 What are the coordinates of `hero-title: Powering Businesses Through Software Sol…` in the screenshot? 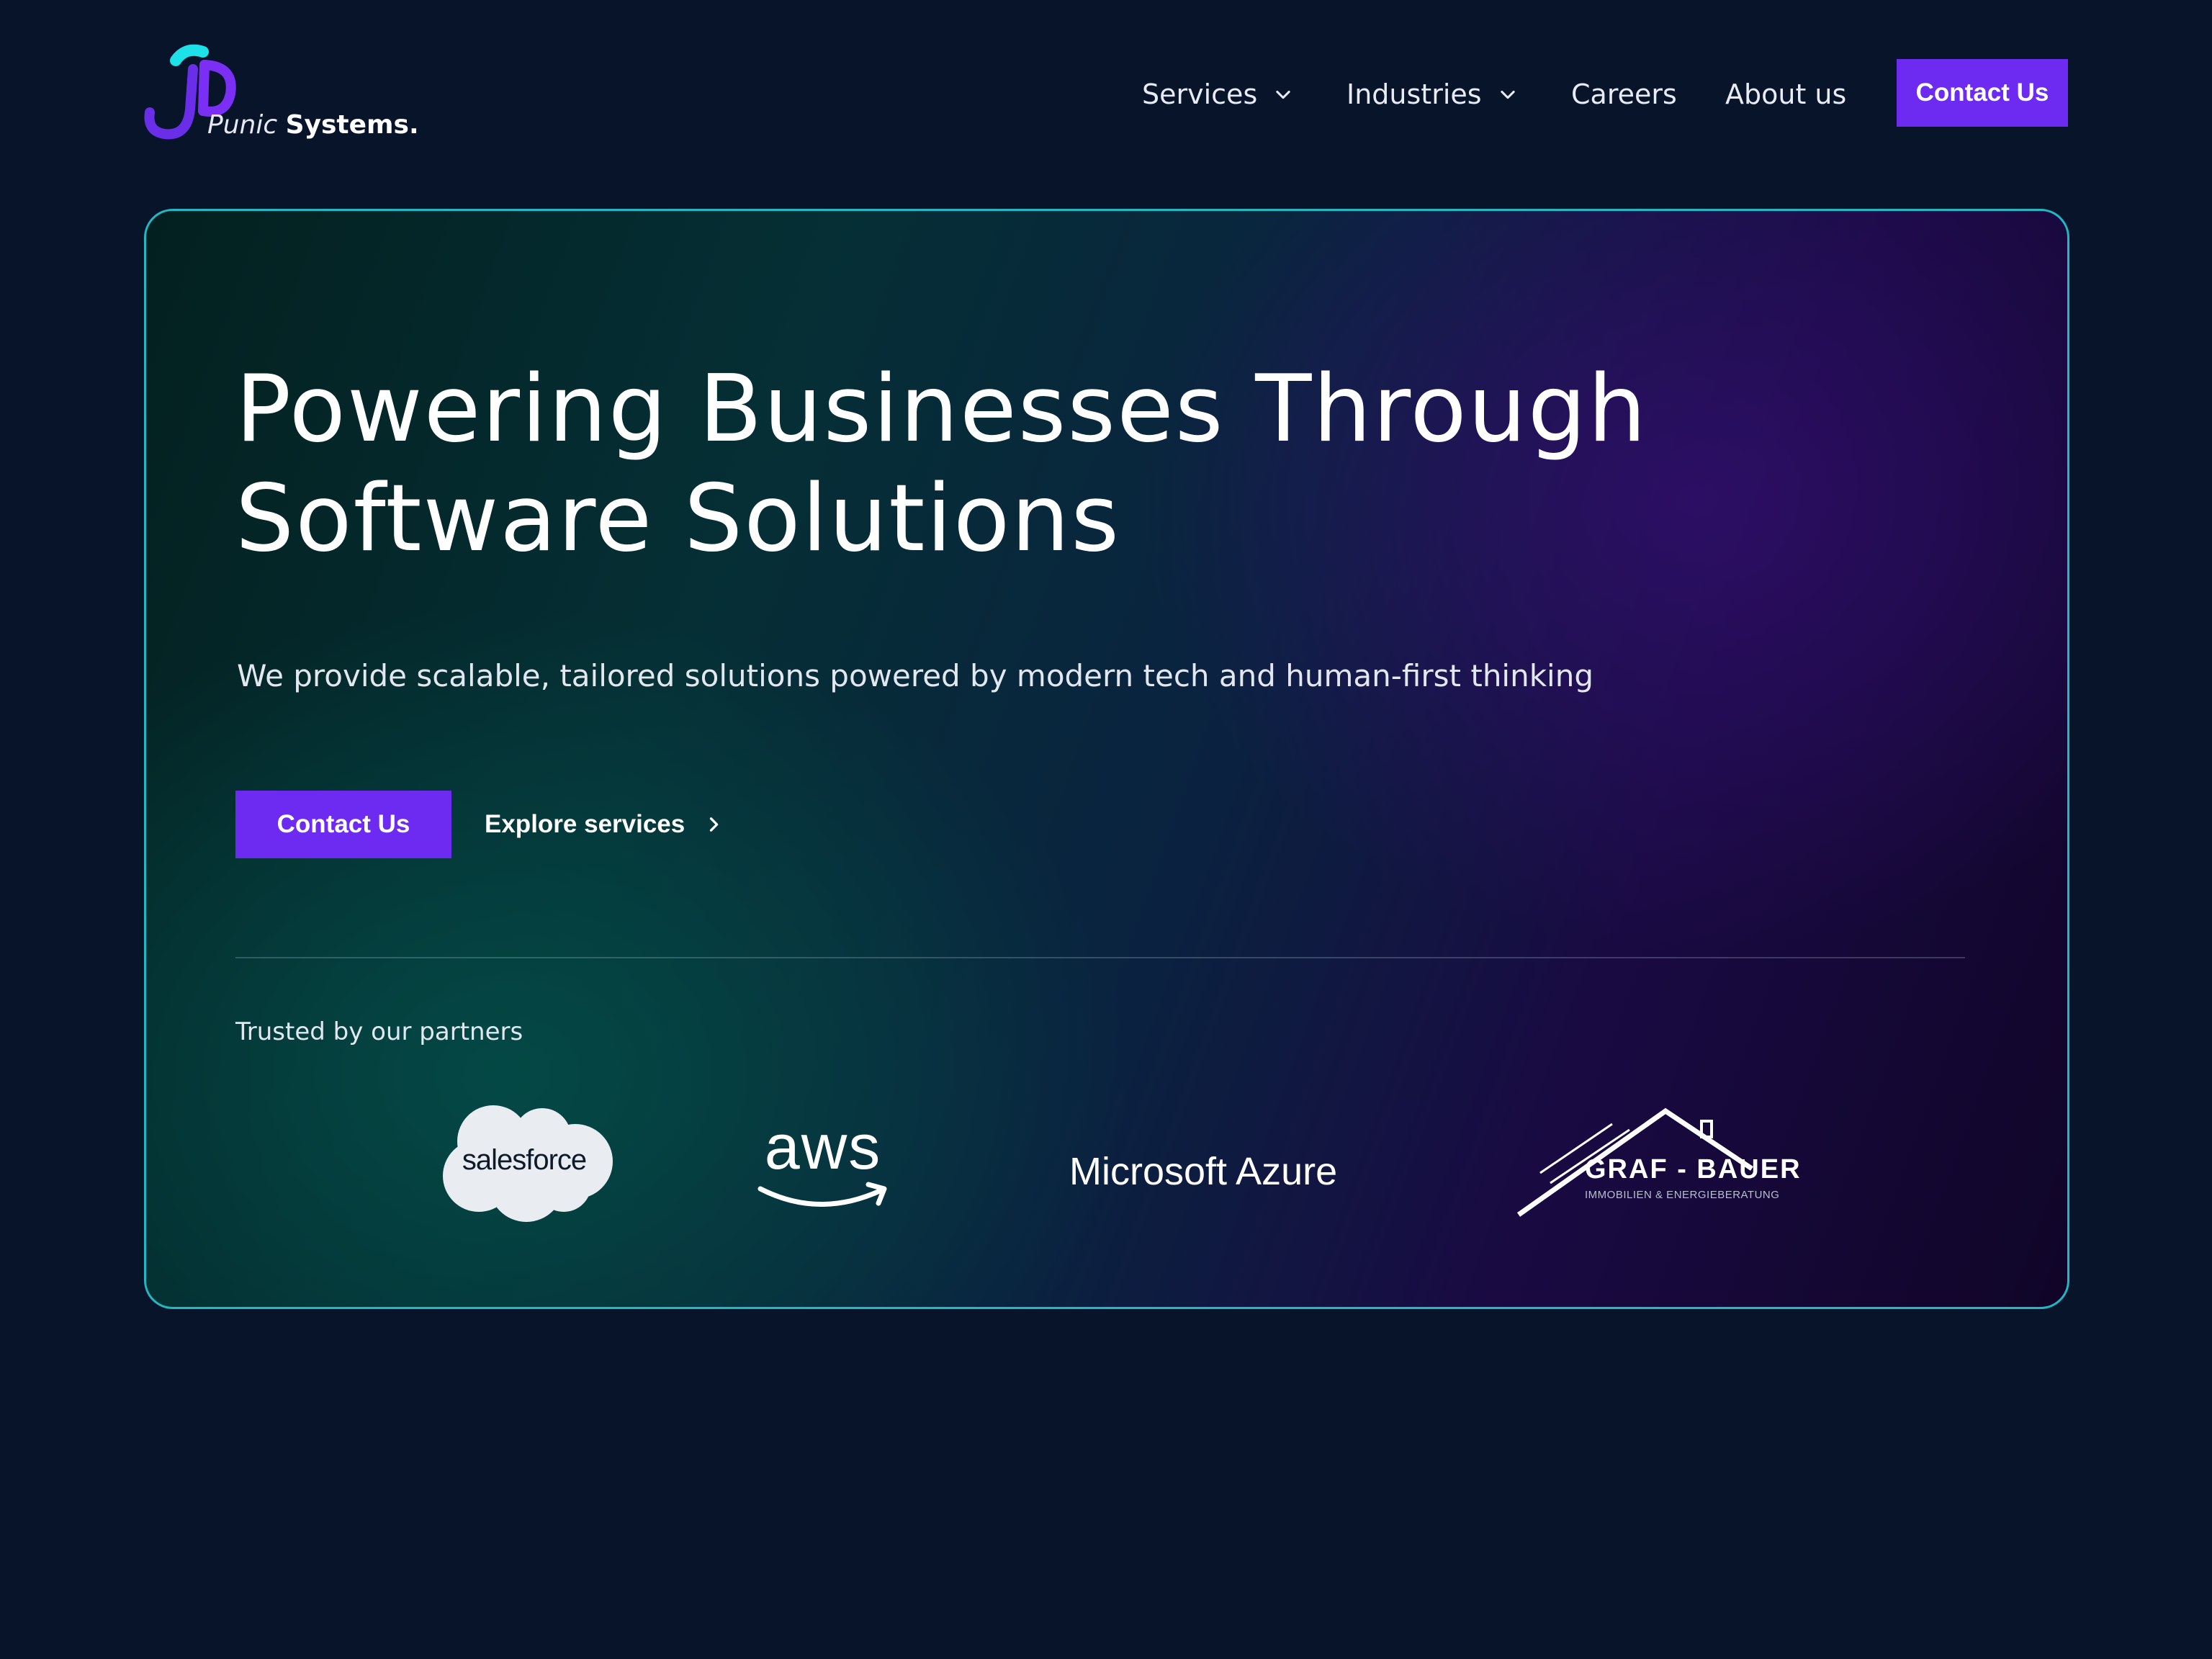 It's located at (1027, 465).